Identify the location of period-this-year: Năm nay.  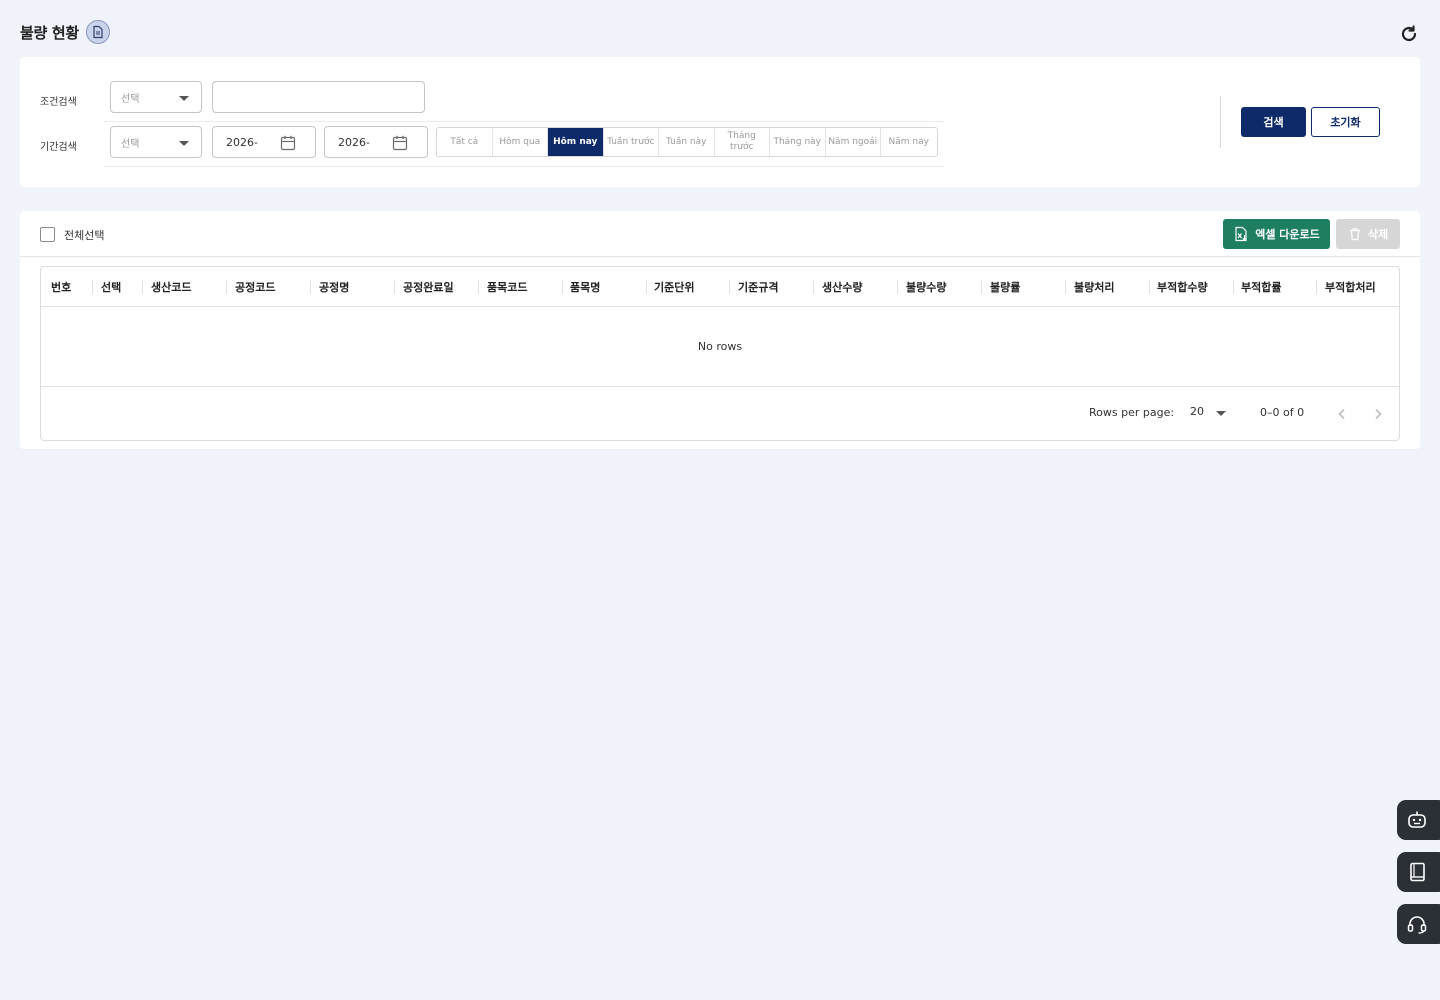
(909, 142).